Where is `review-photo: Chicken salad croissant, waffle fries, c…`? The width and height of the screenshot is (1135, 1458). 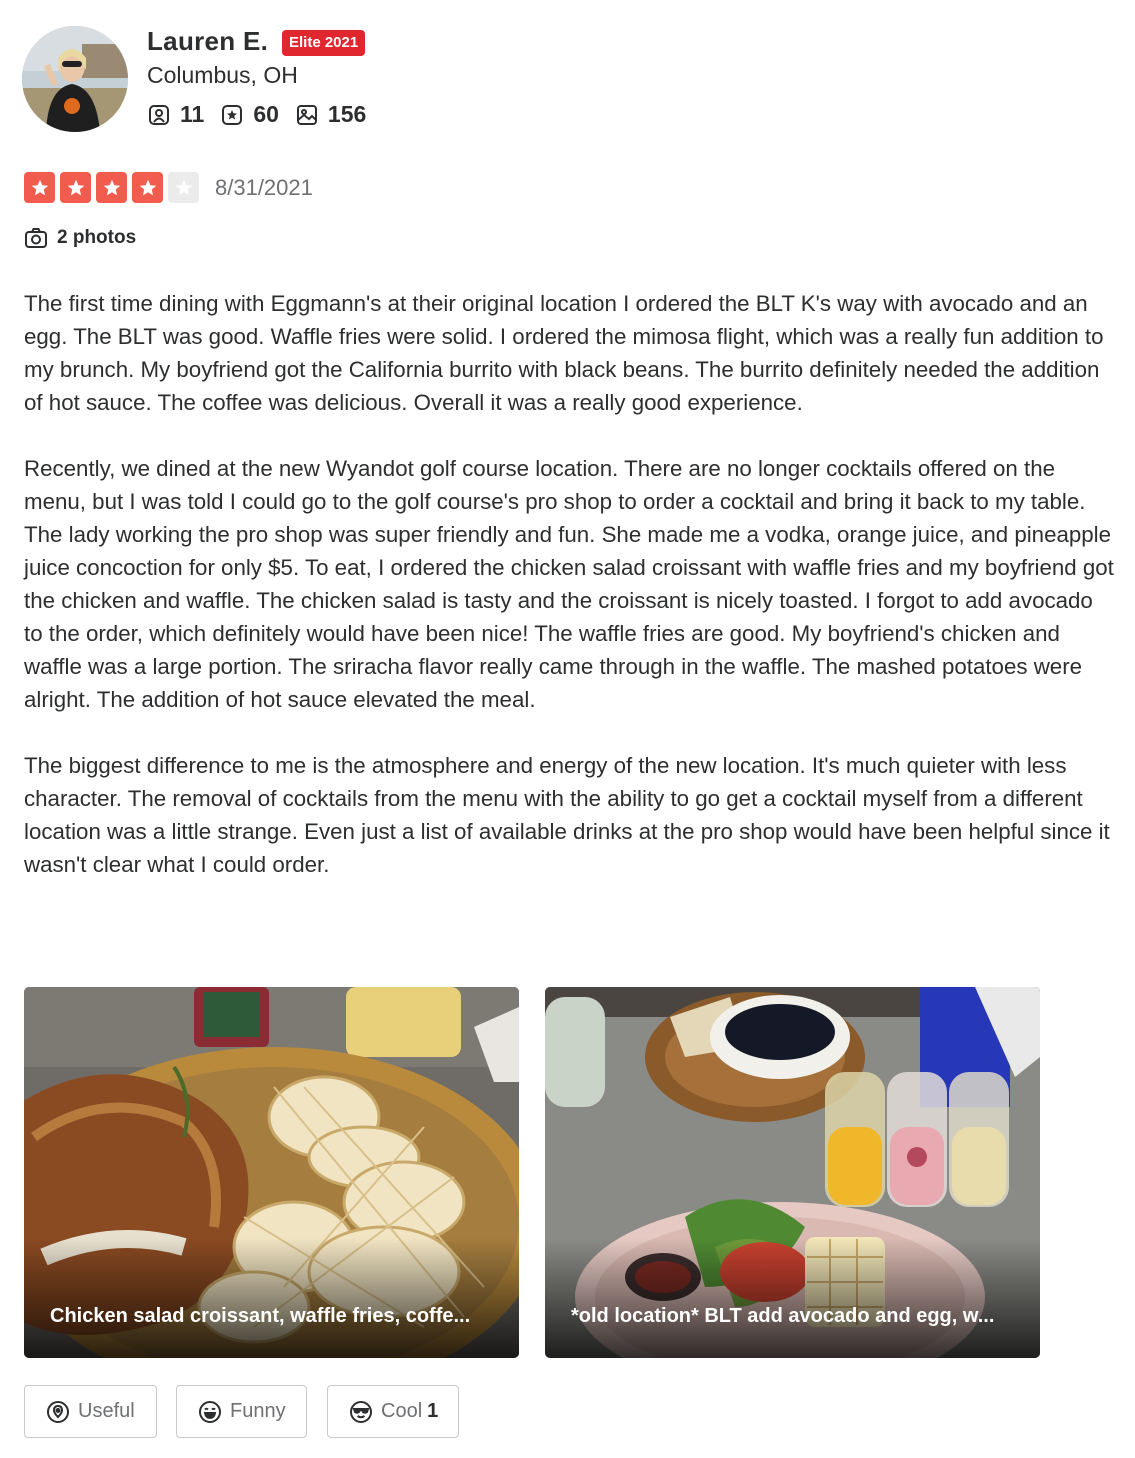
review-photo: Chicken salad croissant, waffle fries, c… is located at coordinates (271, 1172).